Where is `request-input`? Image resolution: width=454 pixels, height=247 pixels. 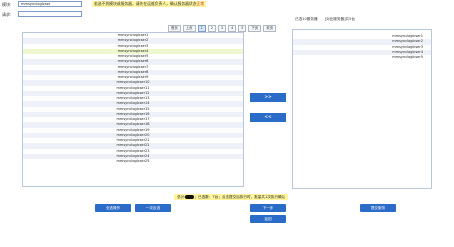
request-input is located at coordinates (50, 14).